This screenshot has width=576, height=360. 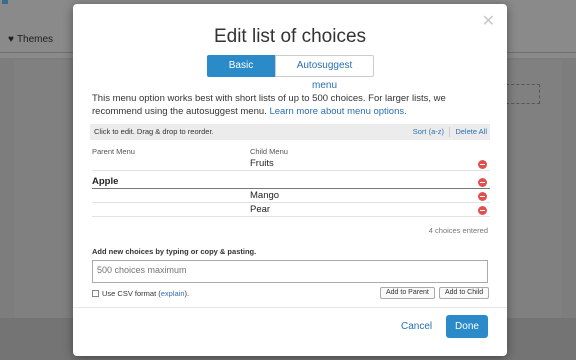 I want to click on delete-all-button: Delete All, so click(x=471, y=132).